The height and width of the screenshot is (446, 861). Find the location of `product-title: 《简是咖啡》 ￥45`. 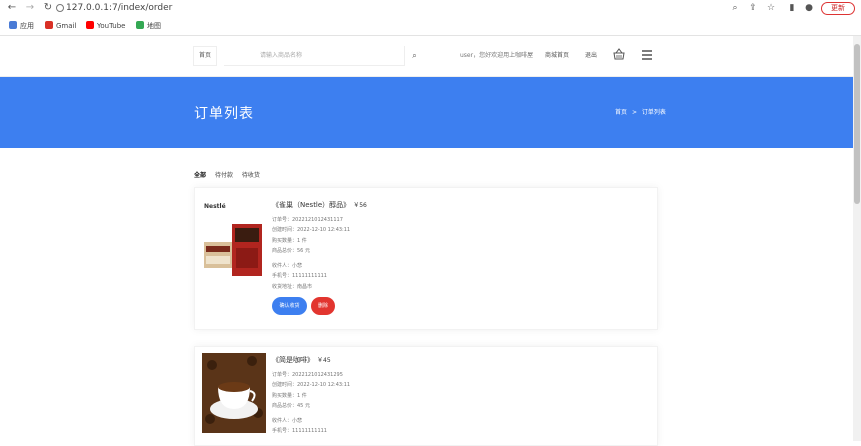

product-title: 《简是咖啡》 ￥45 is located at coordinates (301, 360).